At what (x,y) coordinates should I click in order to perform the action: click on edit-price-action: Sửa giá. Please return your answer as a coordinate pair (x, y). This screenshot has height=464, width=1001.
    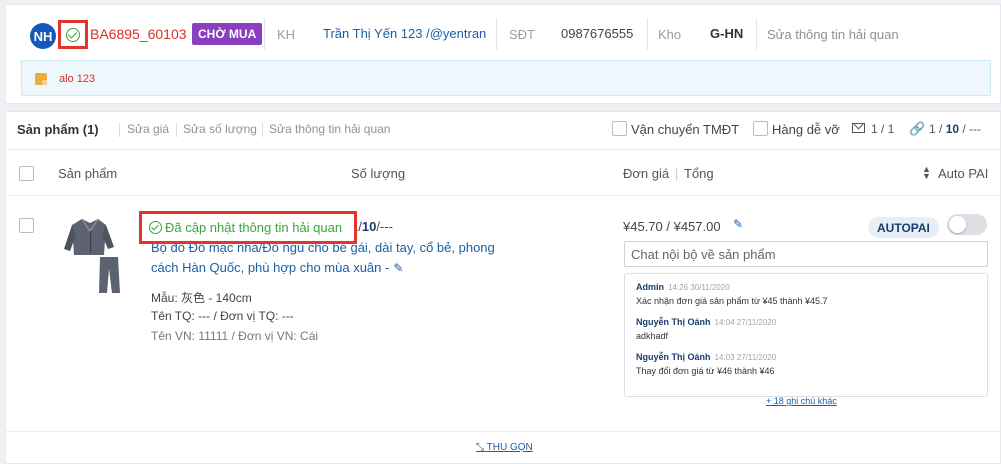
    Looking at the image, I should click on (148, 129).